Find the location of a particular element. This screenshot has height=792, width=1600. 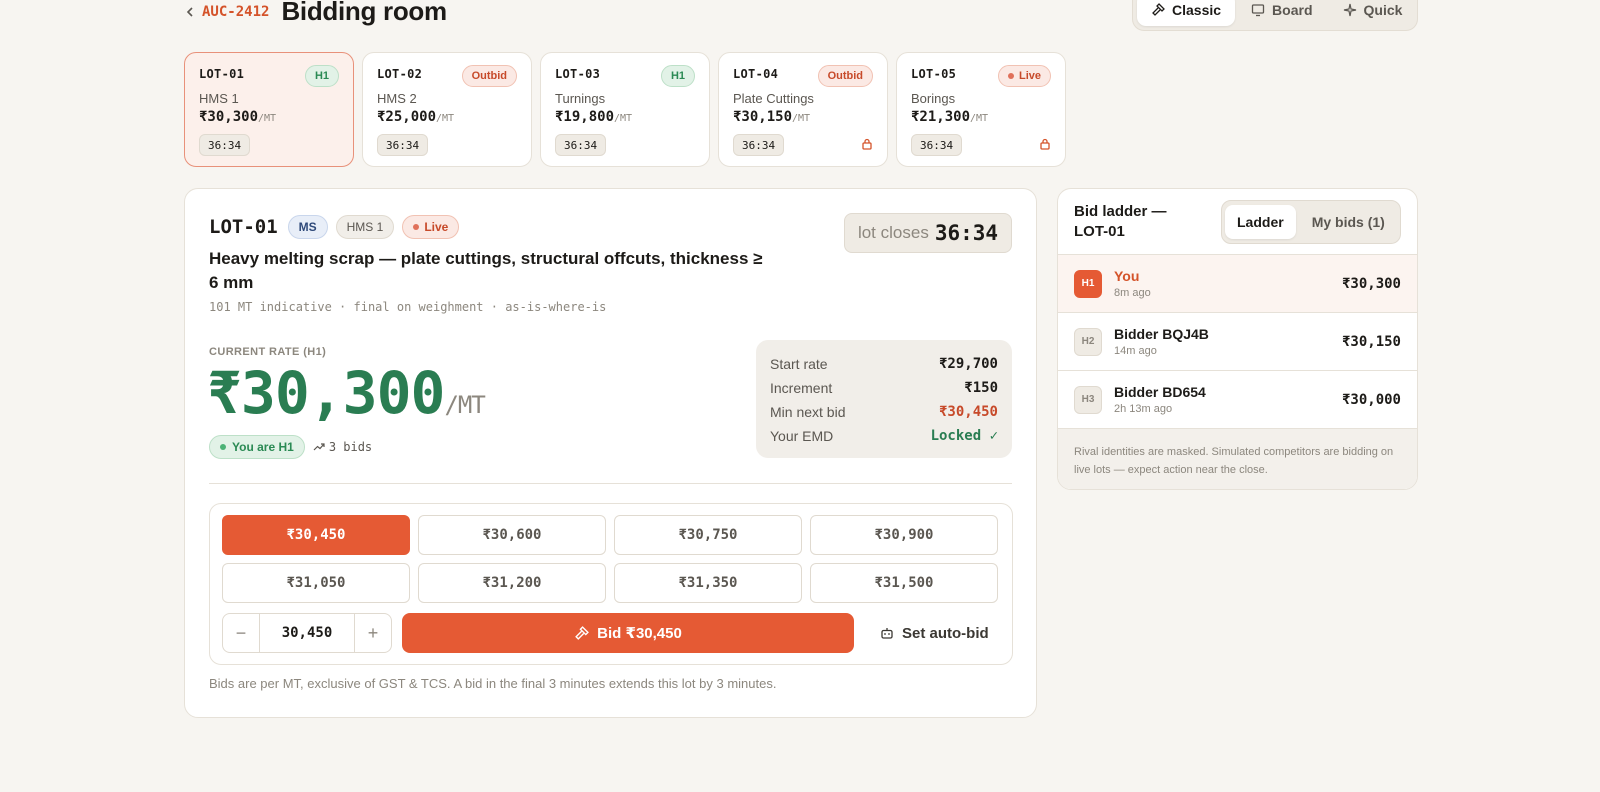

current-rate-label: CURRENT RATE (H1) is located at coordinates (268, 352).